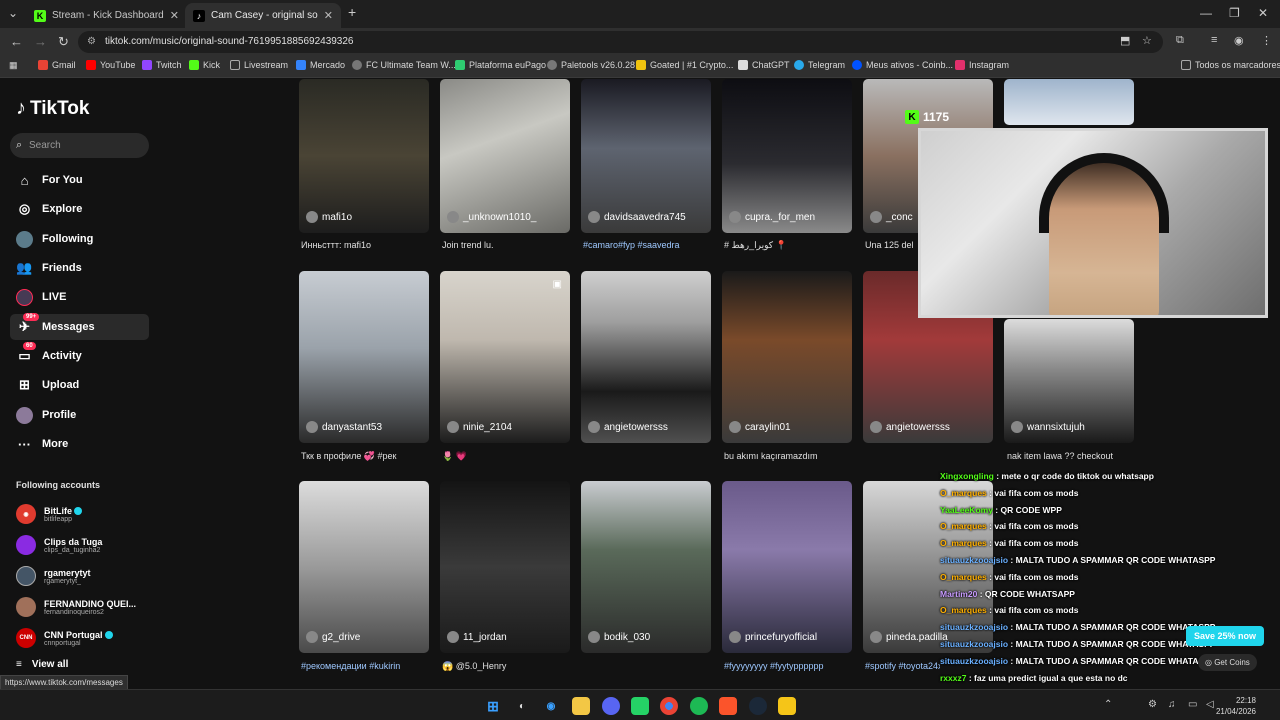 The image size is (1280, 720). I want to click on nav-live: LIVE, so click(79, 297).